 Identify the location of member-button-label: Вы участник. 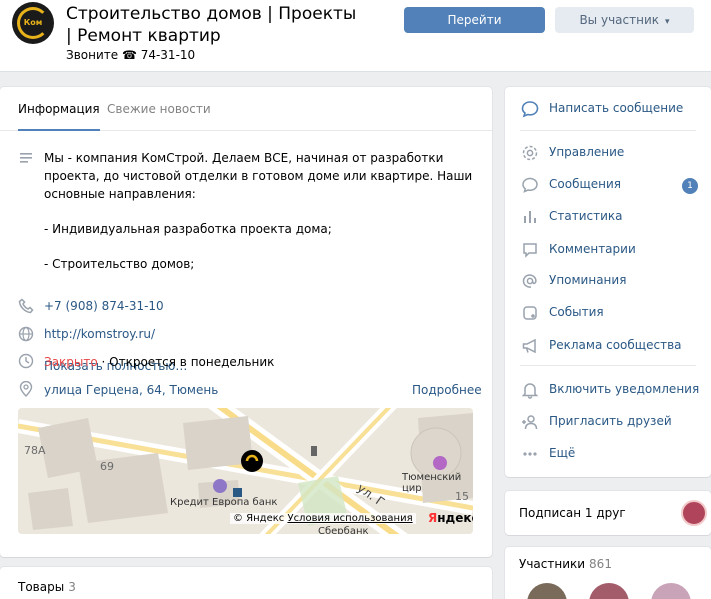
(619, 20).